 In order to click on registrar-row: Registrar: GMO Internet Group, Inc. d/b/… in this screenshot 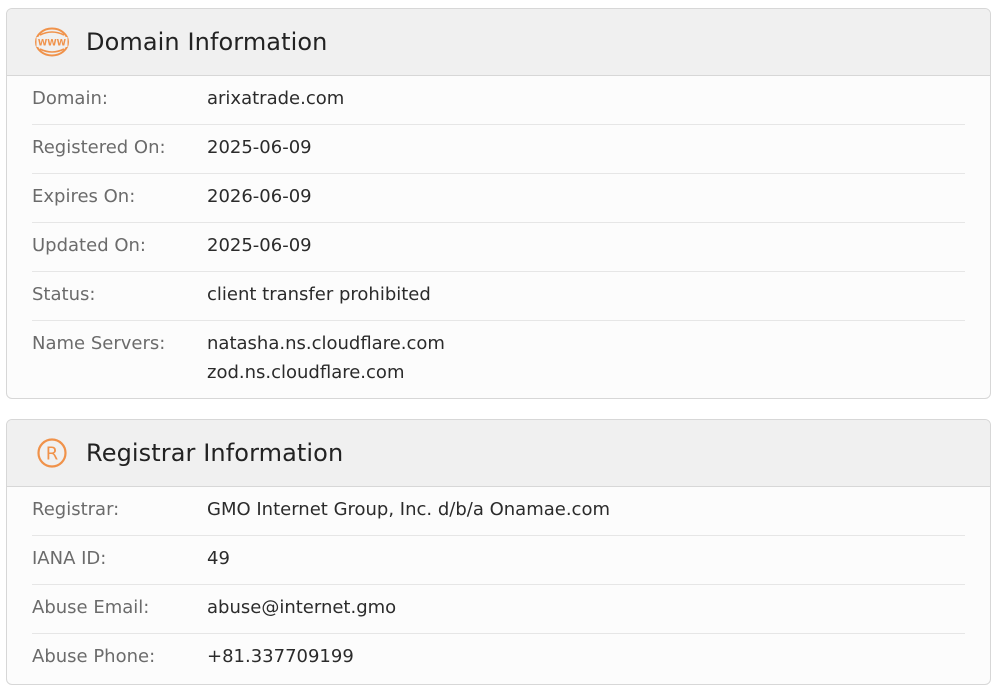, I will do `click(498, 511)`.